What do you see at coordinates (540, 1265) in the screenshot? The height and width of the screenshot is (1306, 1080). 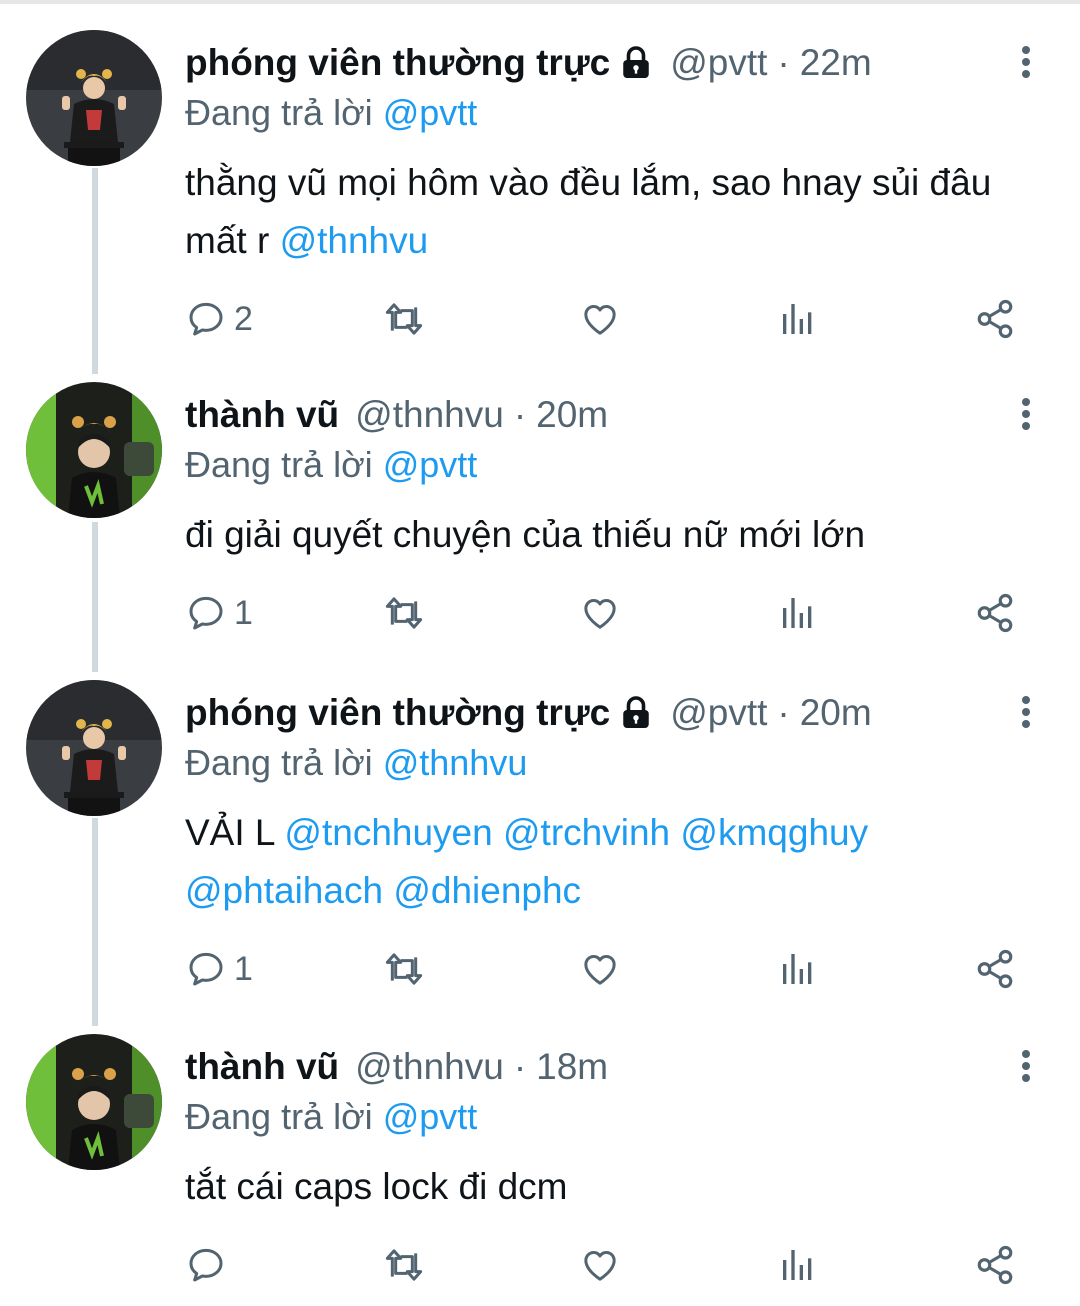 I see `action-bar` at bounding box center [540, 1265].